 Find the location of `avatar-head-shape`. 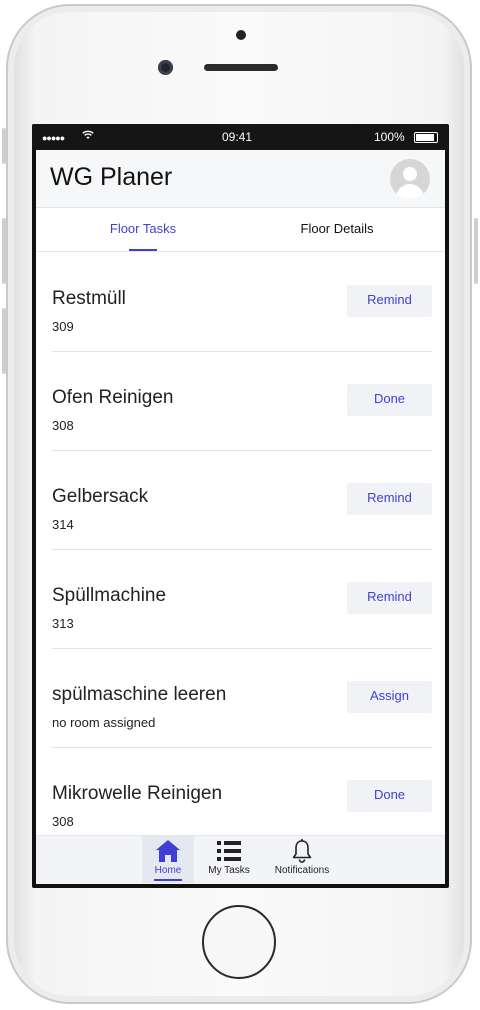

avatar-head-shape is located at coordinates (410, 174).